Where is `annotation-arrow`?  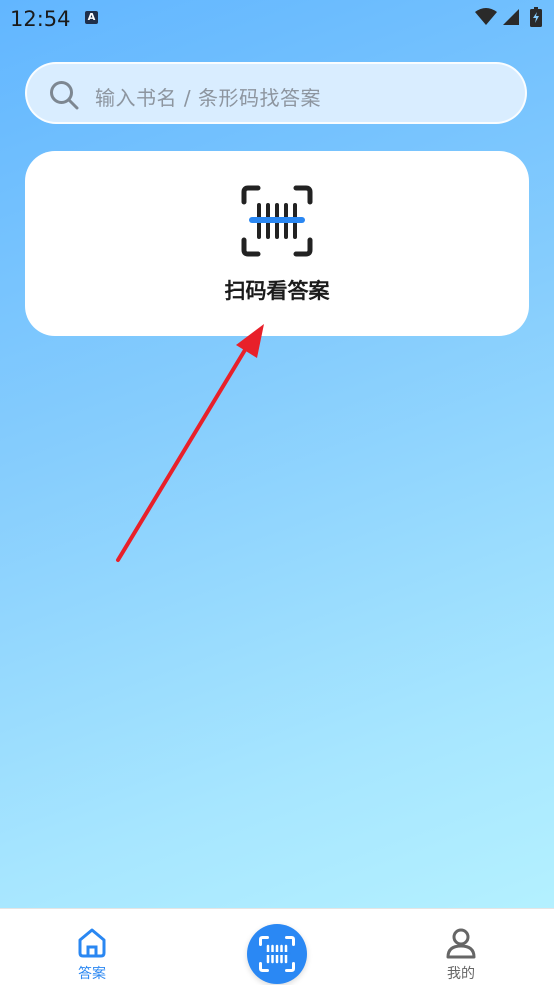 annotation-arrow is located at coordinates (190, 443).